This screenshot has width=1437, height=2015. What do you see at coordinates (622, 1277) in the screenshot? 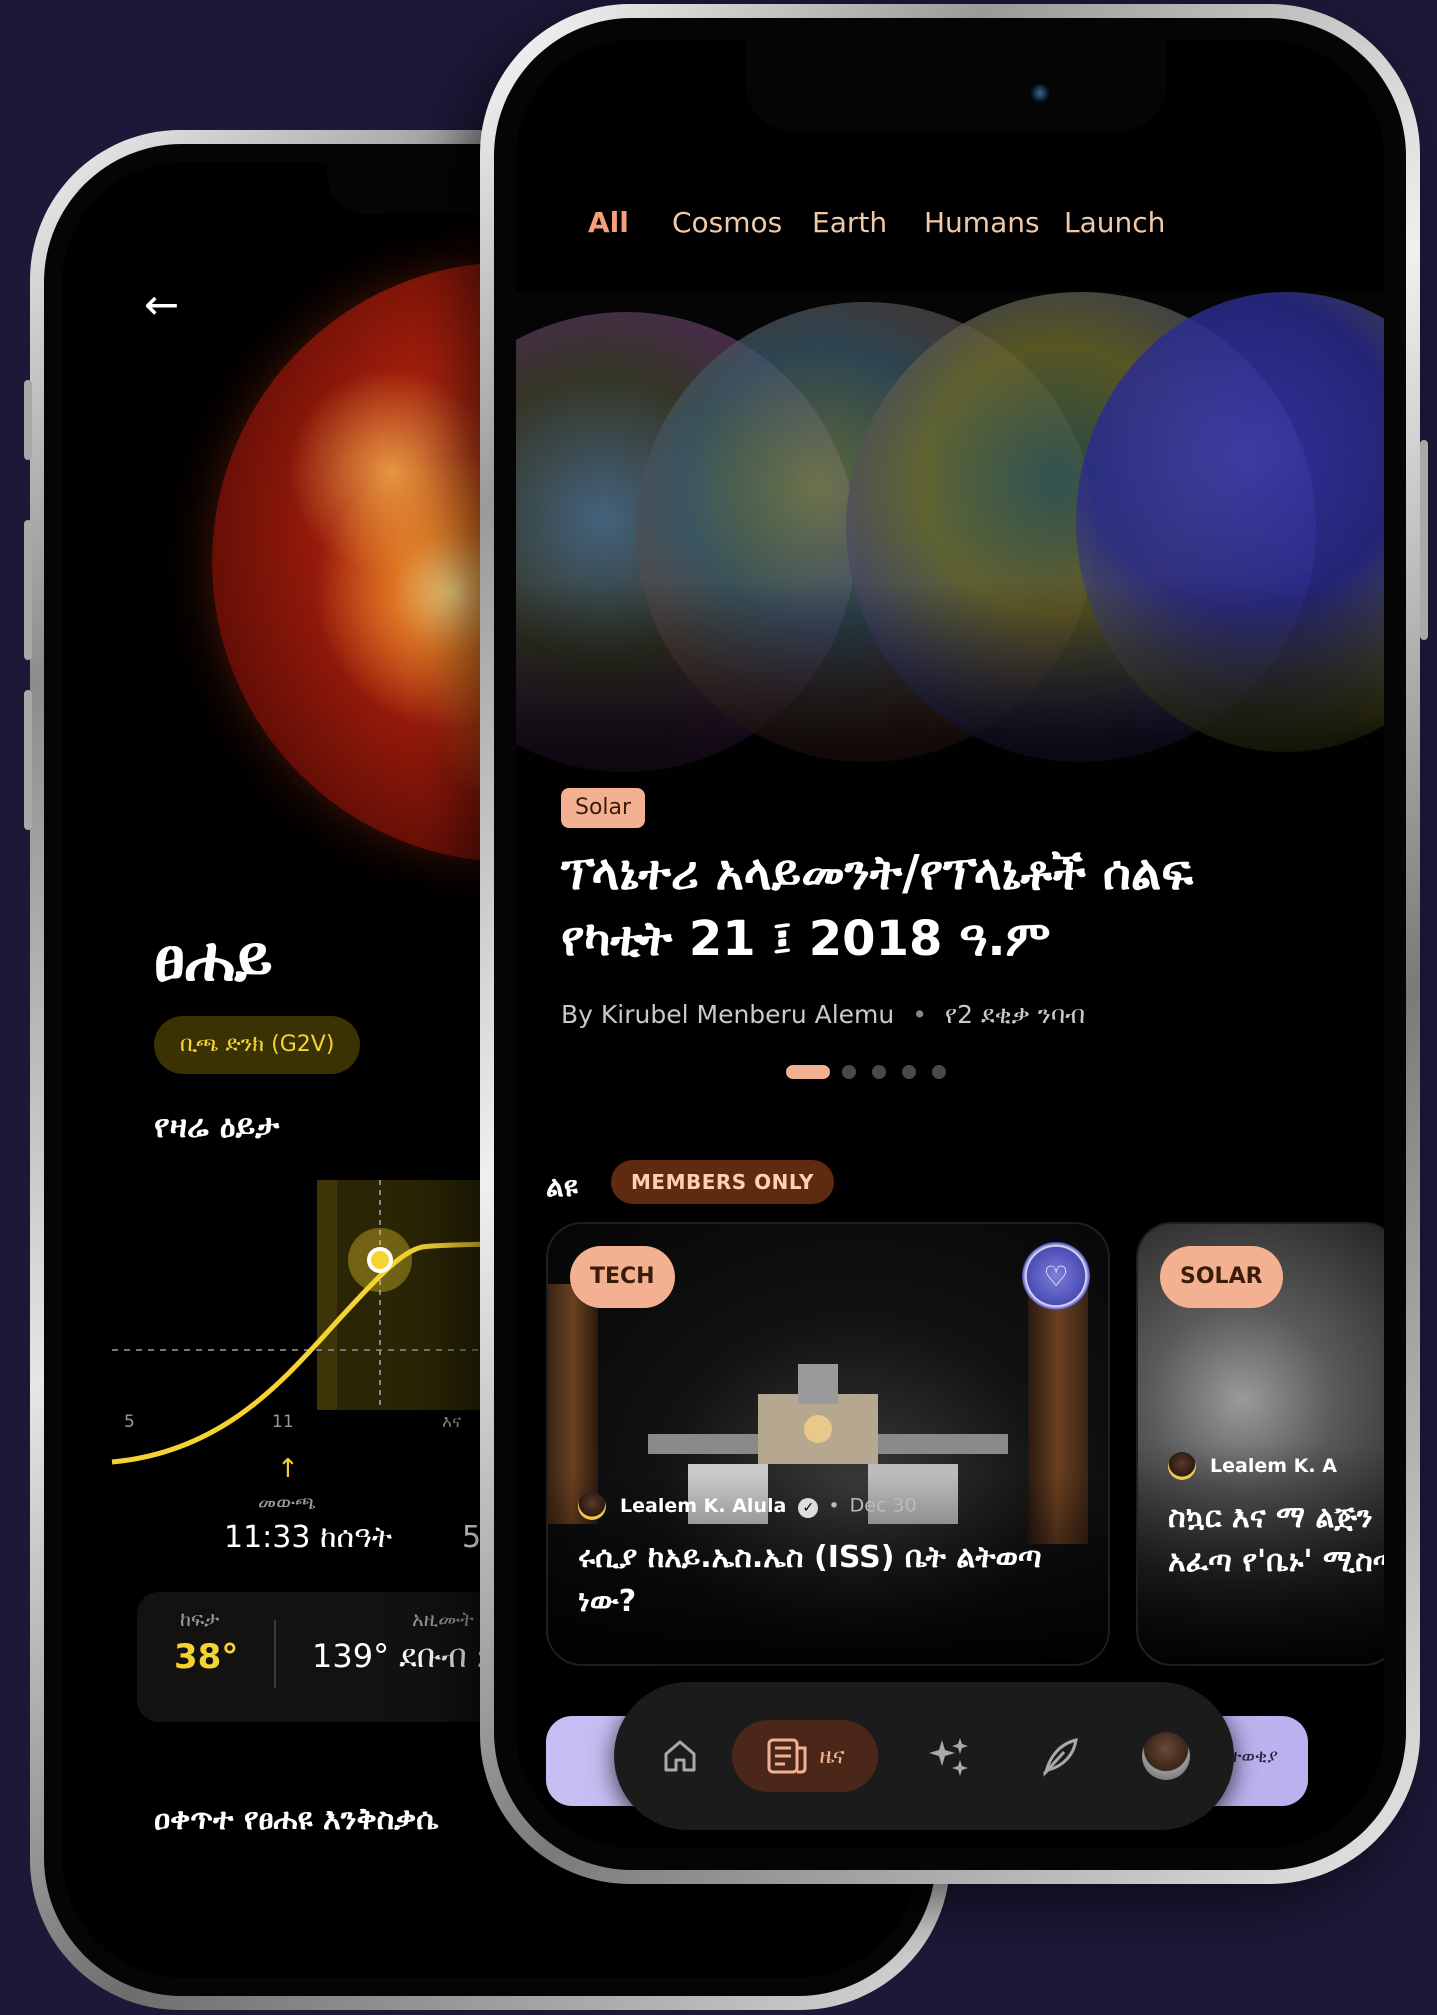
I see `card-tag-tech: TECH` at bounding box center [622, 1277].